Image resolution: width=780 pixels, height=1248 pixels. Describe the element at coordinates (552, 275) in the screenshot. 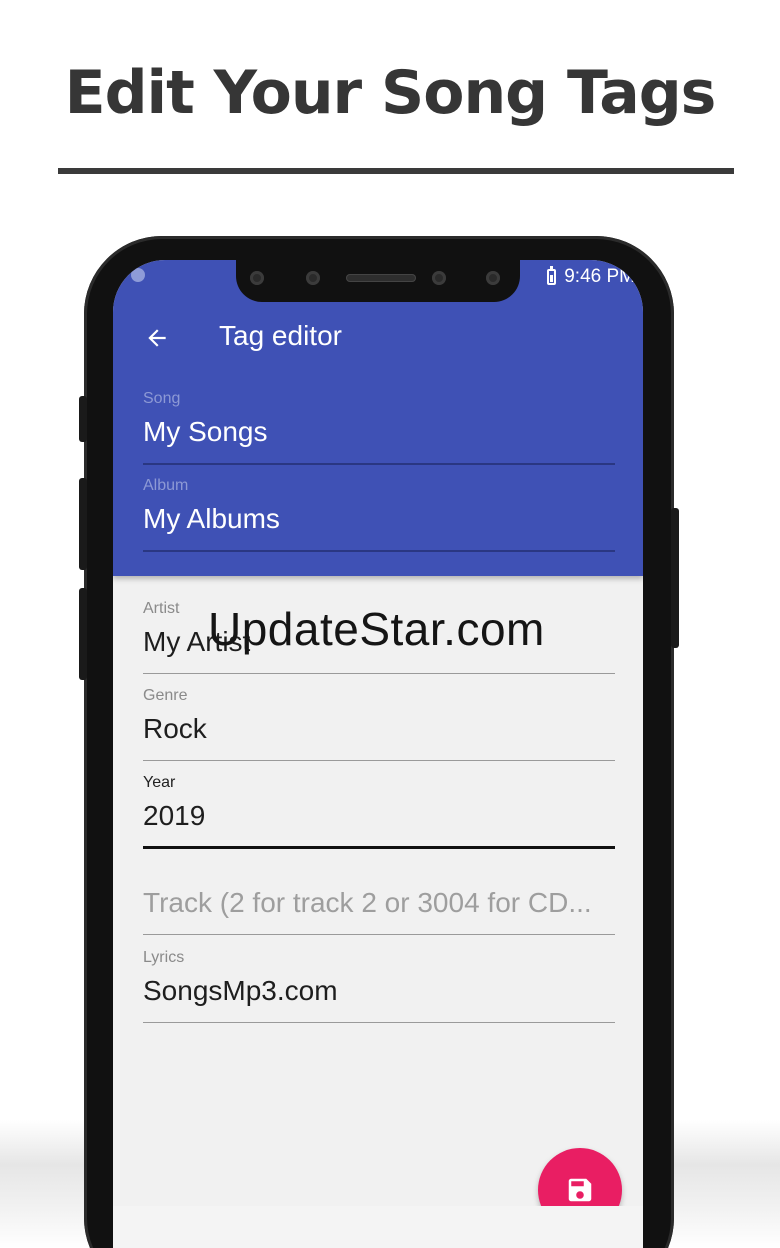

I see `battery-icon` at that location.